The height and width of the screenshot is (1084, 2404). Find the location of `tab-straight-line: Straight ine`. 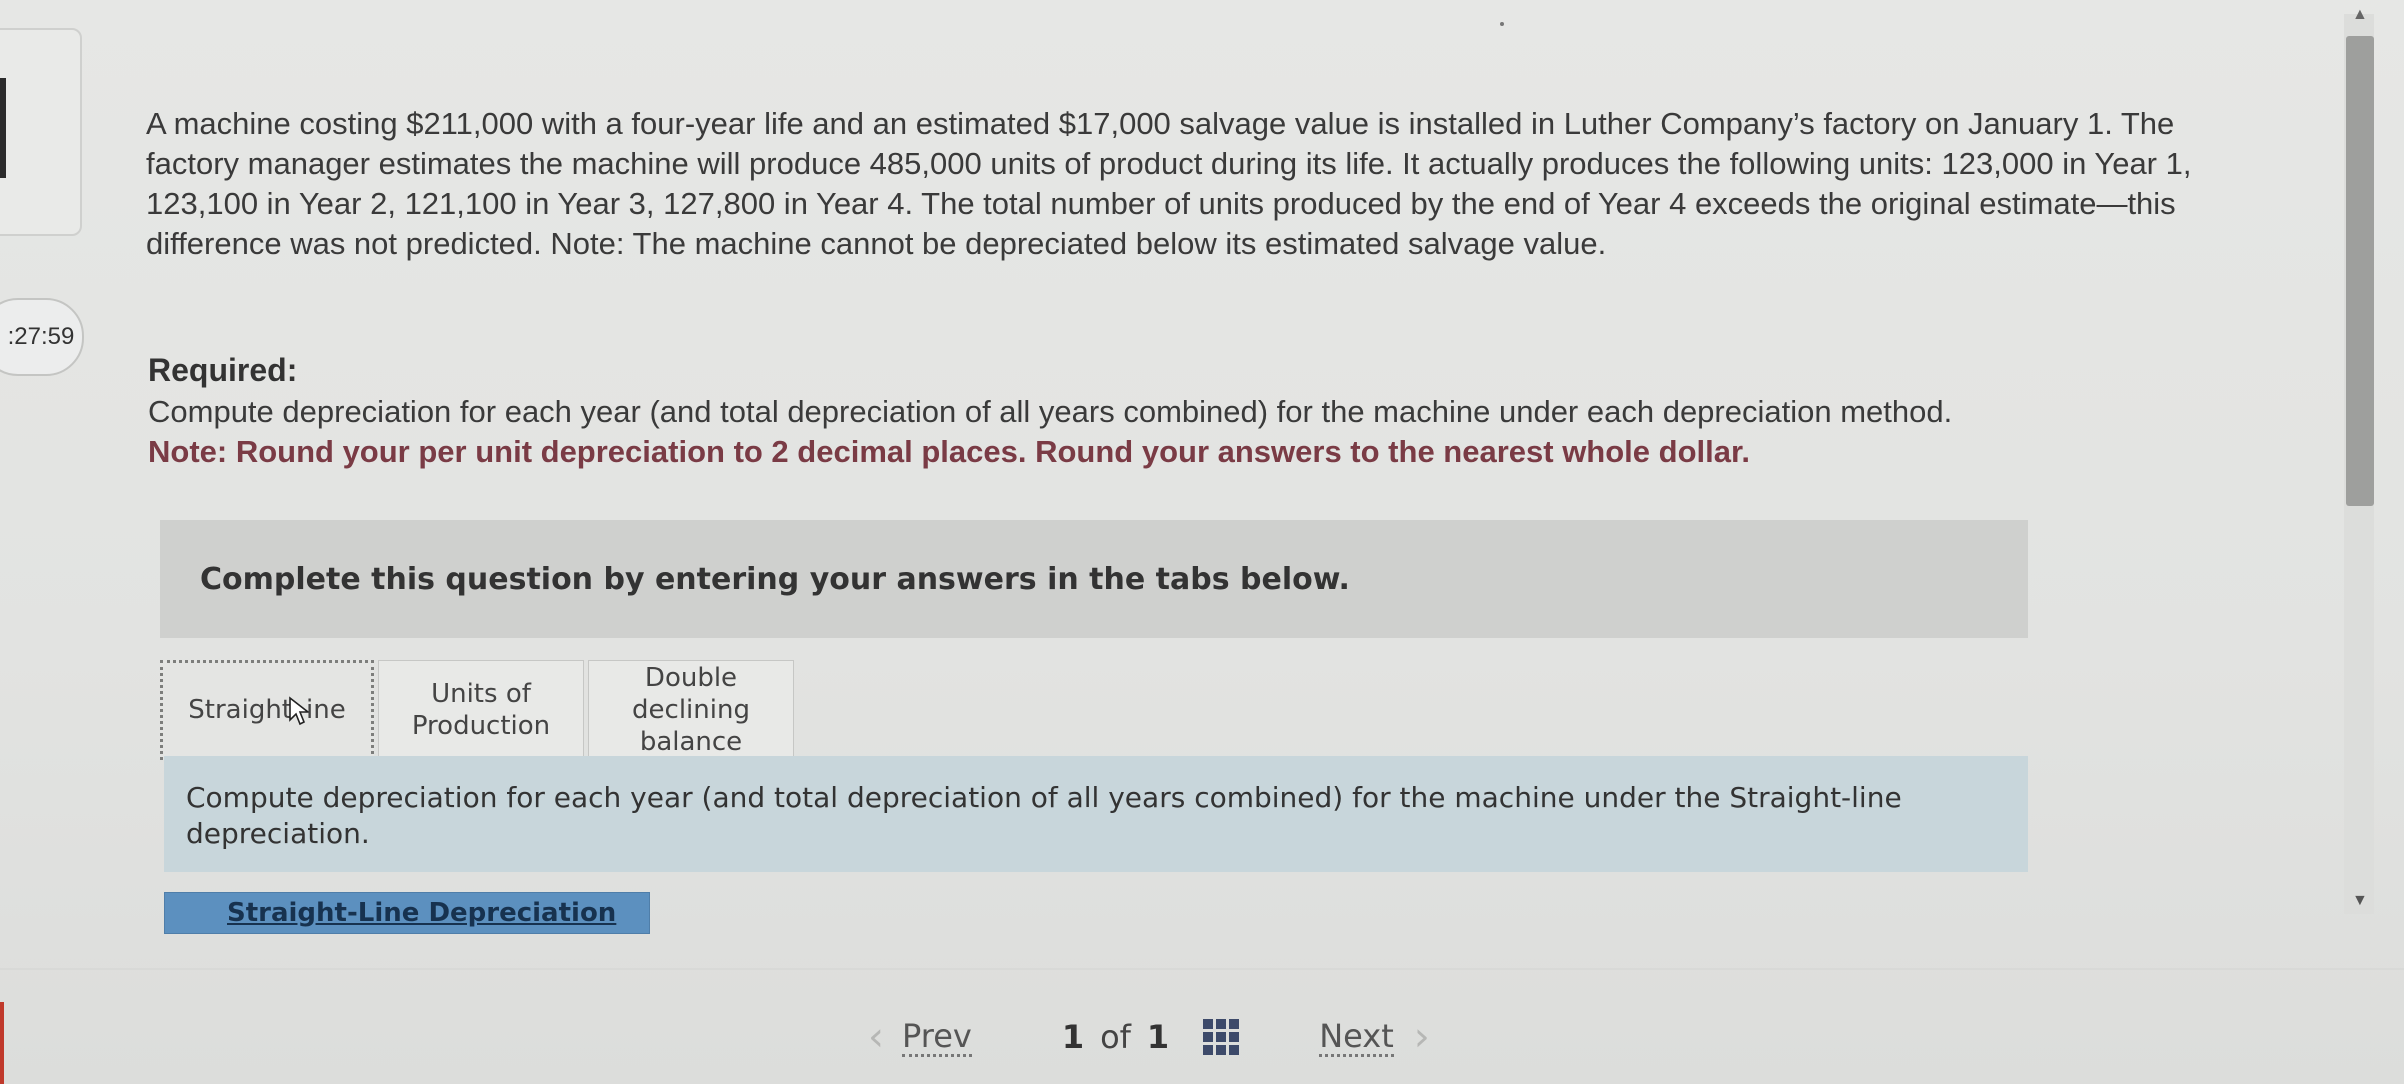

tab-straight-line: Straight ine is located at coordinates (267, 710).